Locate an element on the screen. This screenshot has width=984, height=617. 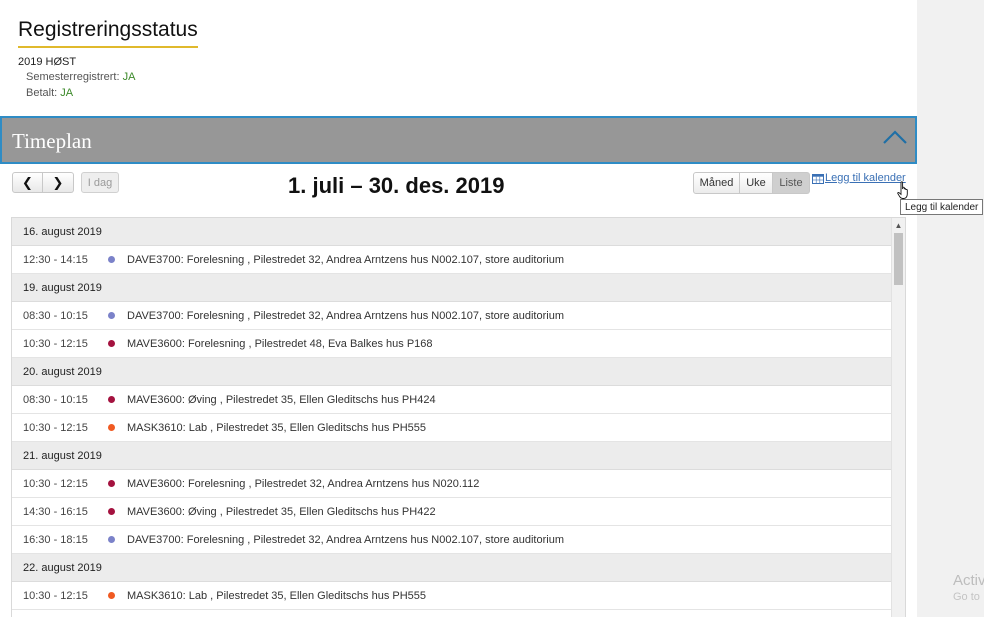
date-navigation: ❮ ❯ is located at coordinates (43, 182).